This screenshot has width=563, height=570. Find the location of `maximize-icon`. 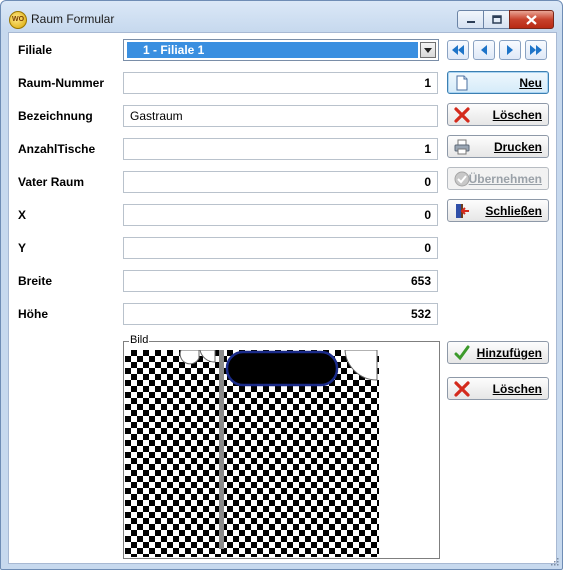

maximize-icon is located at coordinates (496, 19).